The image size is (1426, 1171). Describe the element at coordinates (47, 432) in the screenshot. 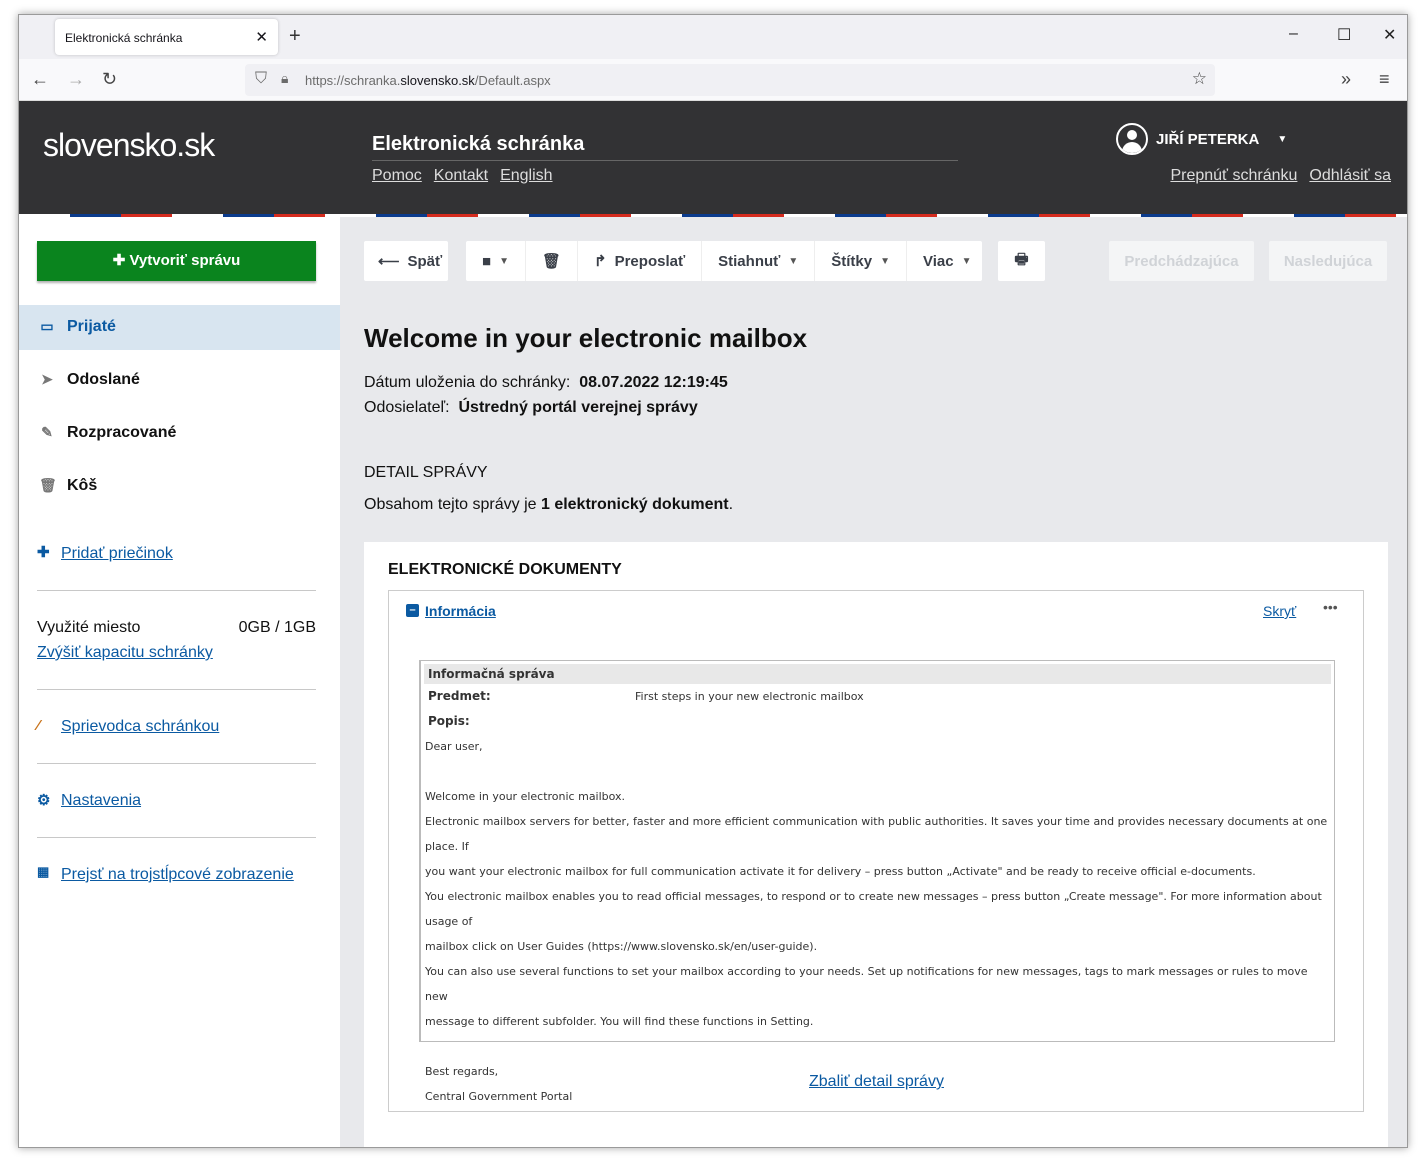

I see `pencil-icon: ✎` at that location.